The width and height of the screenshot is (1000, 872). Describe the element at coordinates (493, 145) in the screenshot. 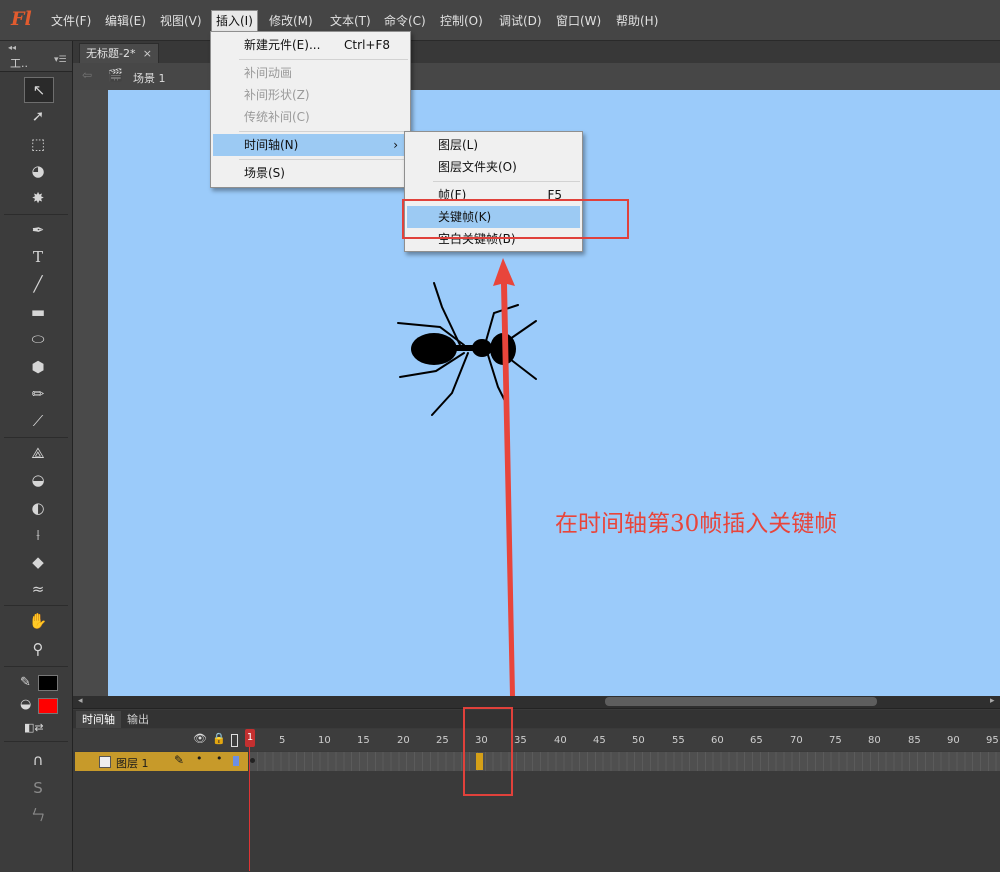

I see `submenu-item-layer: 图层(L)` at that location.